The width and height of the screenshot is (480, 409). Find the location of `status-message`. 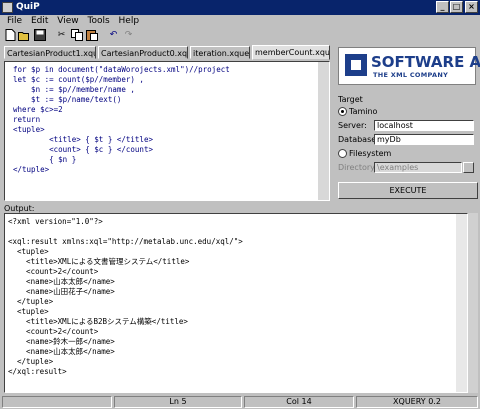

status-message is located at coordinates (57, 402).